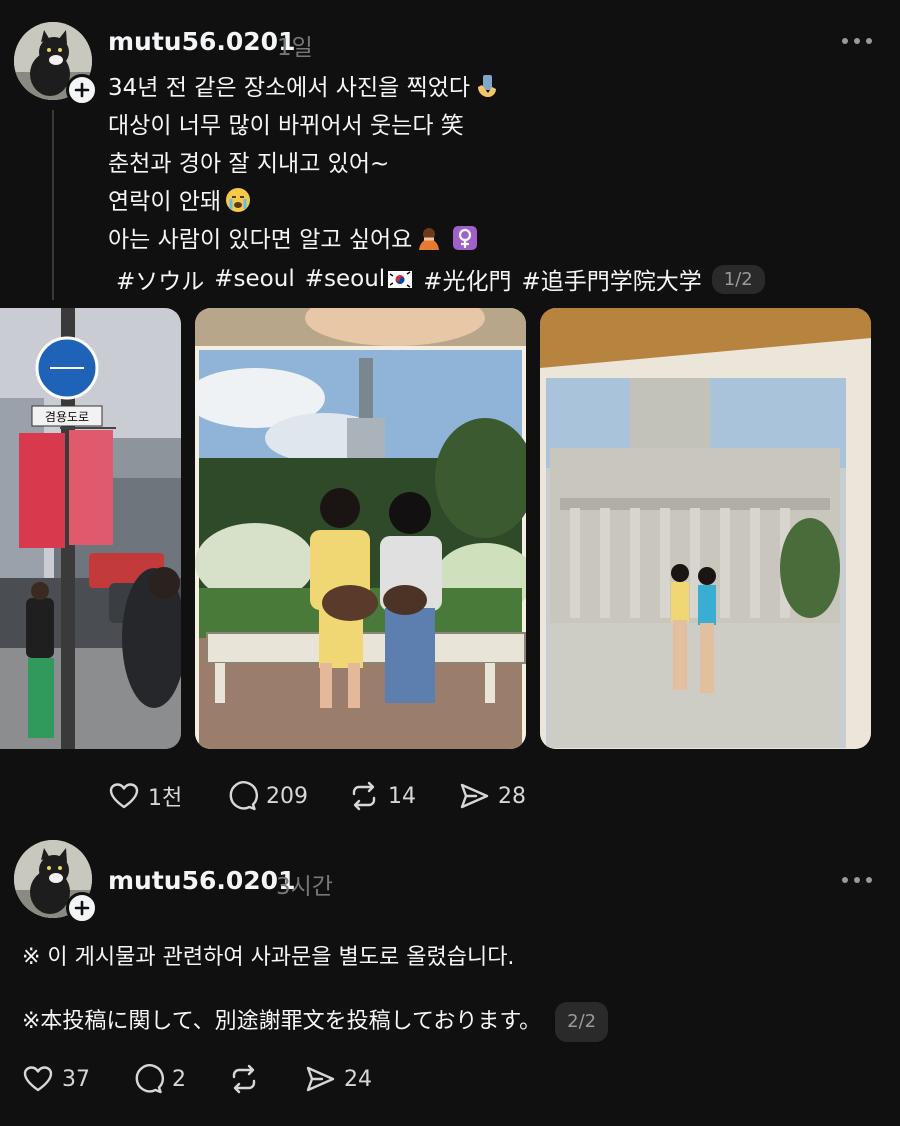  Describe the element at coordinates (738, 279) in the screenshot. I see `page-indicator: 1/2` at that location.